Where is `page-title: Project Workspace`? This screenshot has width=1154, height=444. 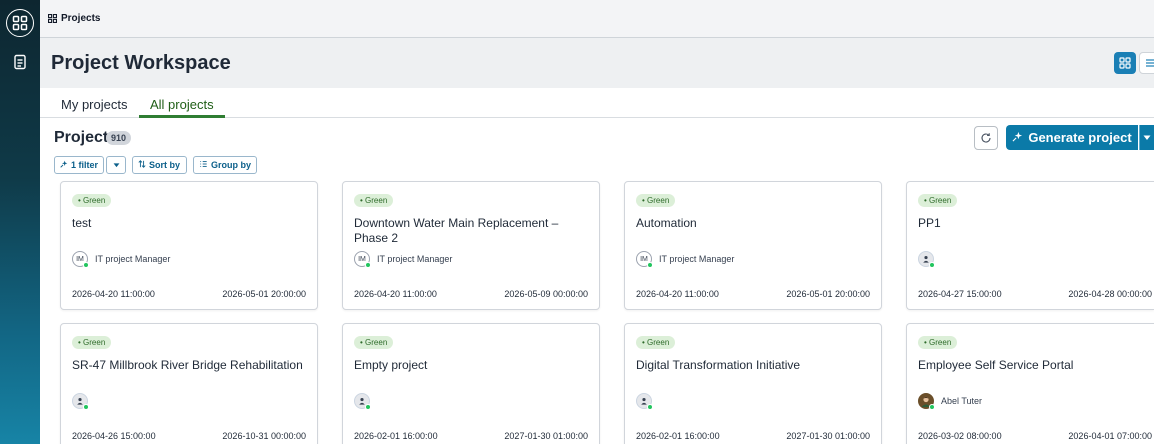
page-title: Project Workspace is located at coordinates (141, 63).